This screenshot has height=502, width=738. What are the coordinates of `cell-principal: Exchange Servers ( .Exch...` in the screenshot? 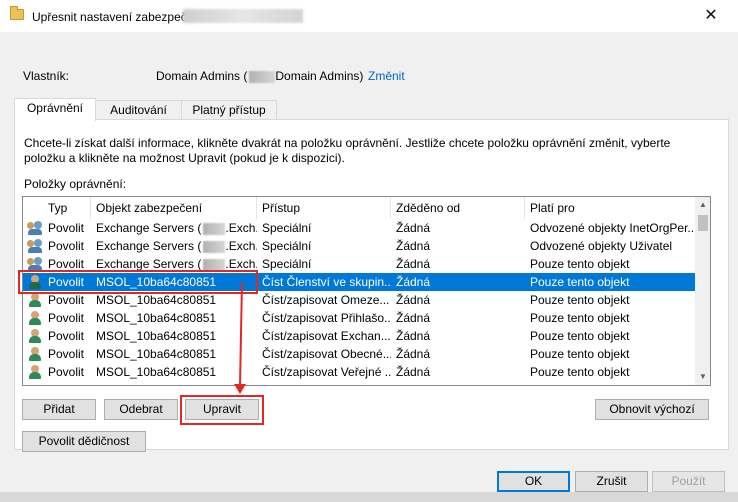 It's located at (174, 228).